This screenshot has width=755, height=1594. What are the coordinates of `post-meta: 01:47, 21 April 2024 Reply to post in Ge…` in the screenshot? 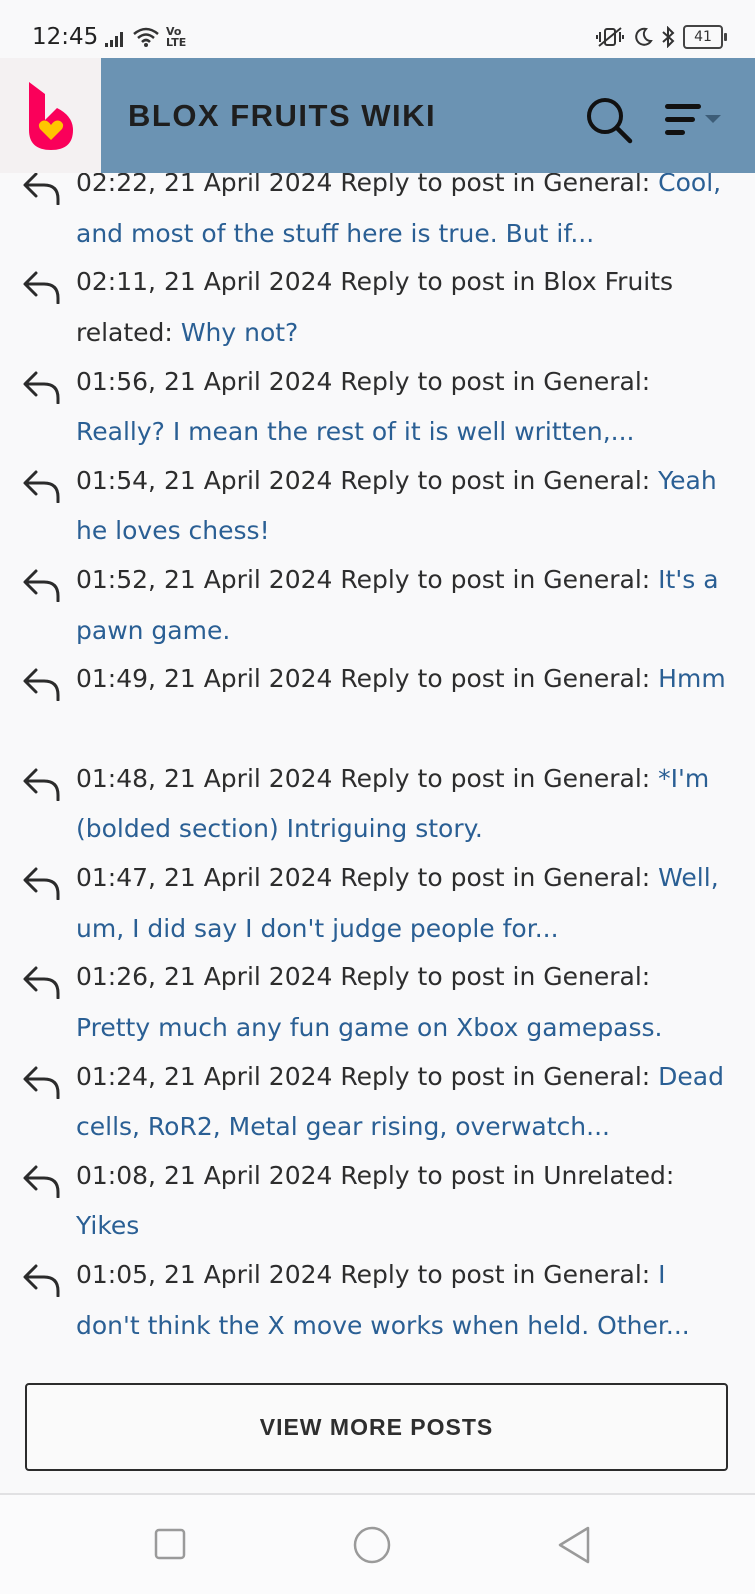 It's located at (363, 878).